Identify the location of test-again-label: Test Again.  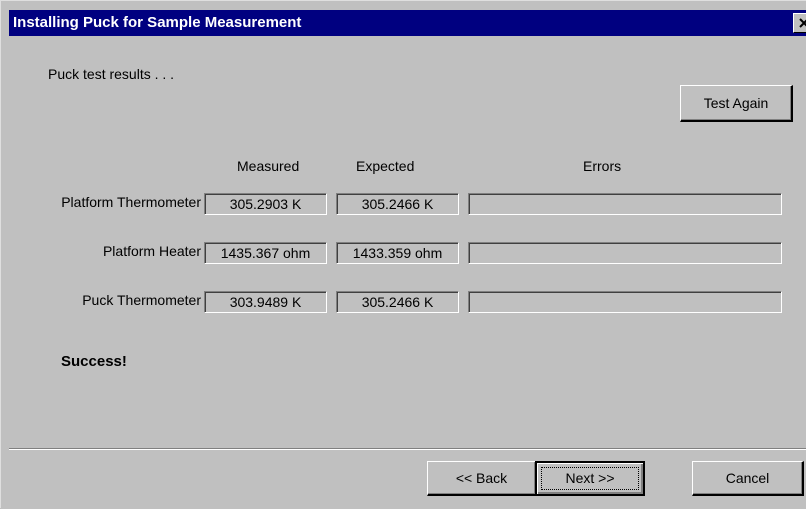
(736, 103).